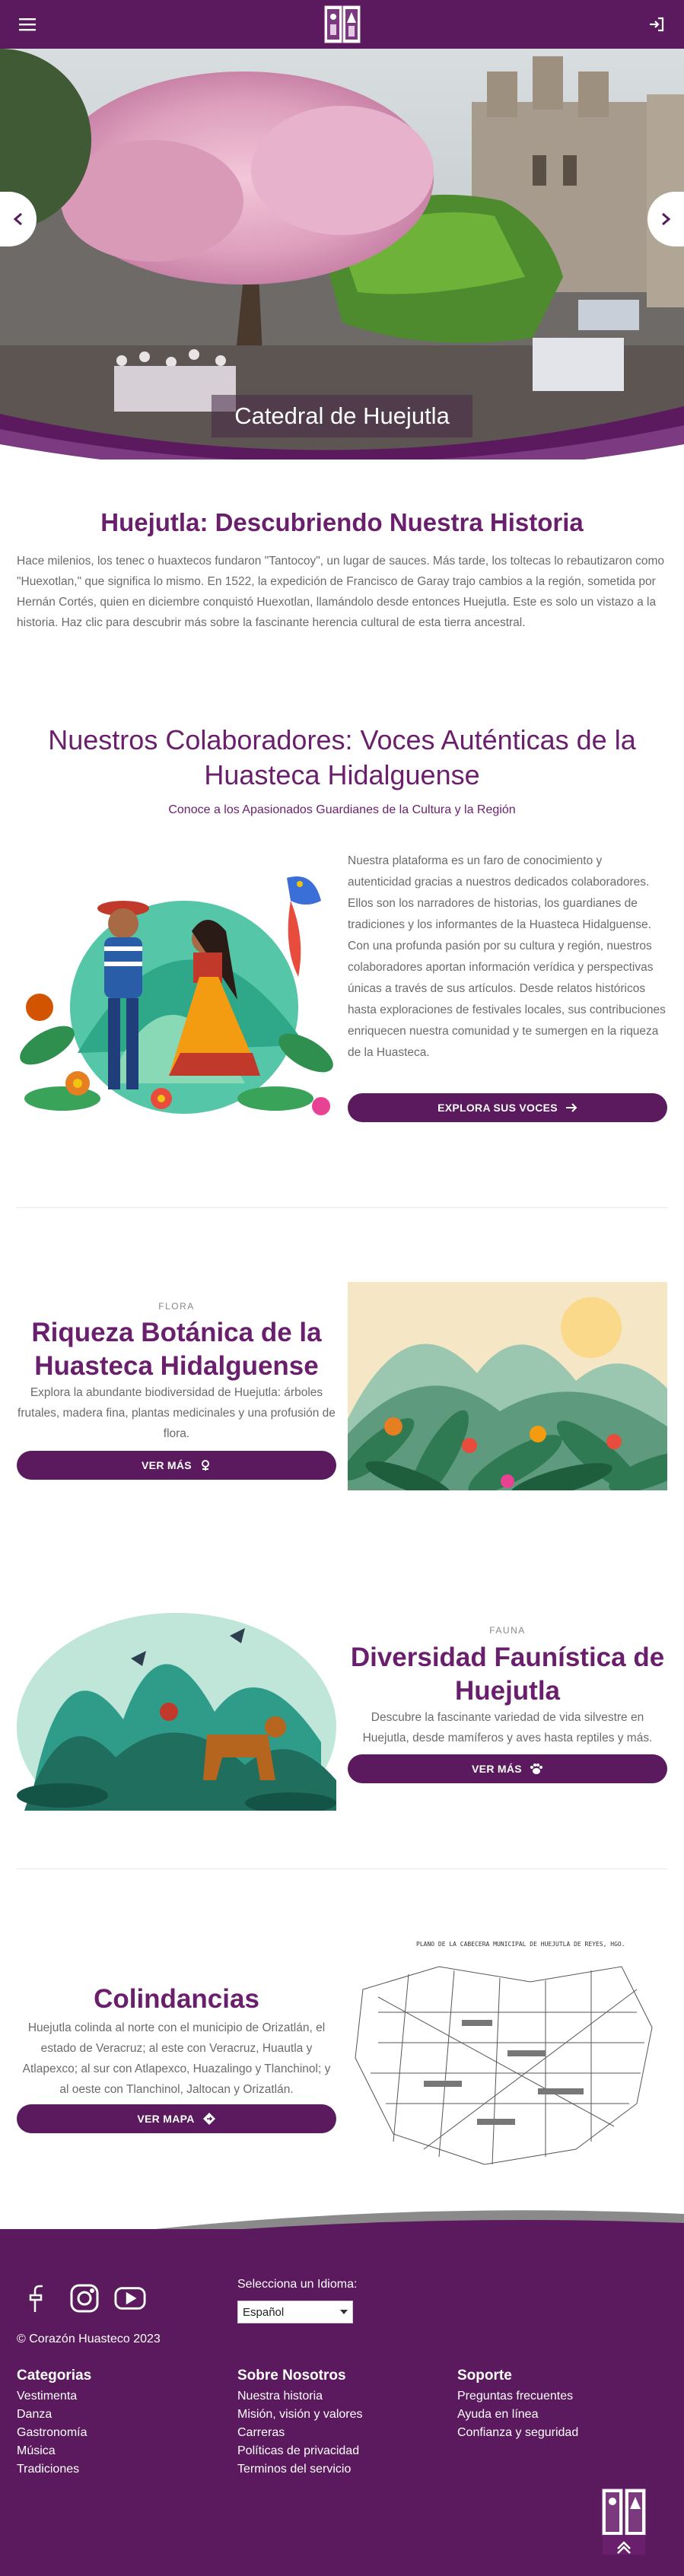 Image resolution: width=684 pixels, height=2576 pixels. What do you see at coordinates (17, 219) in the screenshot?
I see `chevron-left-icon` at bounding box center [17, 219].